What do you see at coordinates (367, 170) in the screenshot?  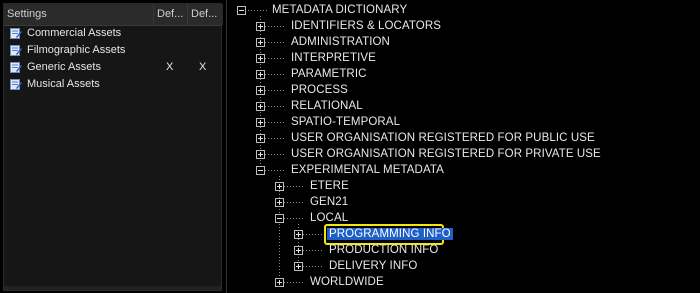 I see `tree-node-experimental-metadata: EXPERIMENTAL METADATA` at bounding box center [367, 170].